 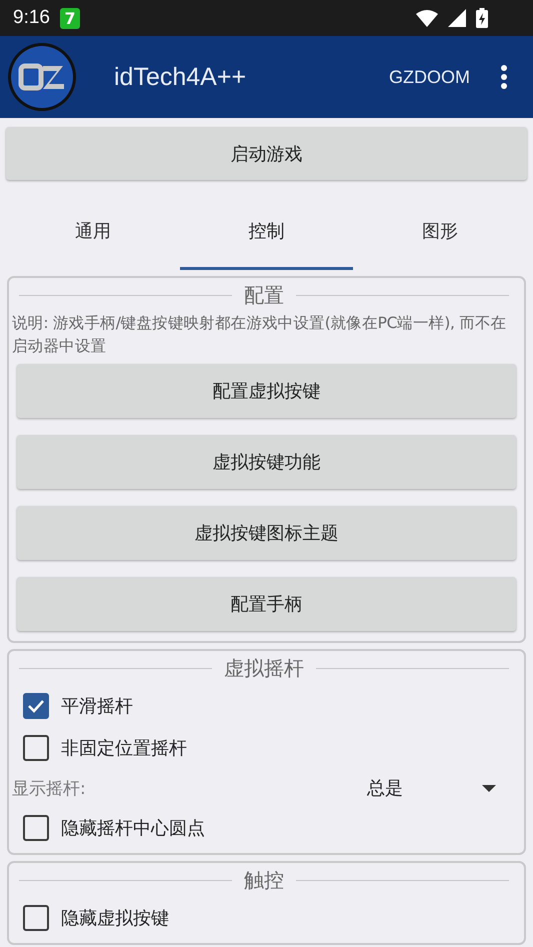 What do you see at coordinates (264, 880) in the screenshot?
I see `section-title: 触控` at bounding box center [264, 880].